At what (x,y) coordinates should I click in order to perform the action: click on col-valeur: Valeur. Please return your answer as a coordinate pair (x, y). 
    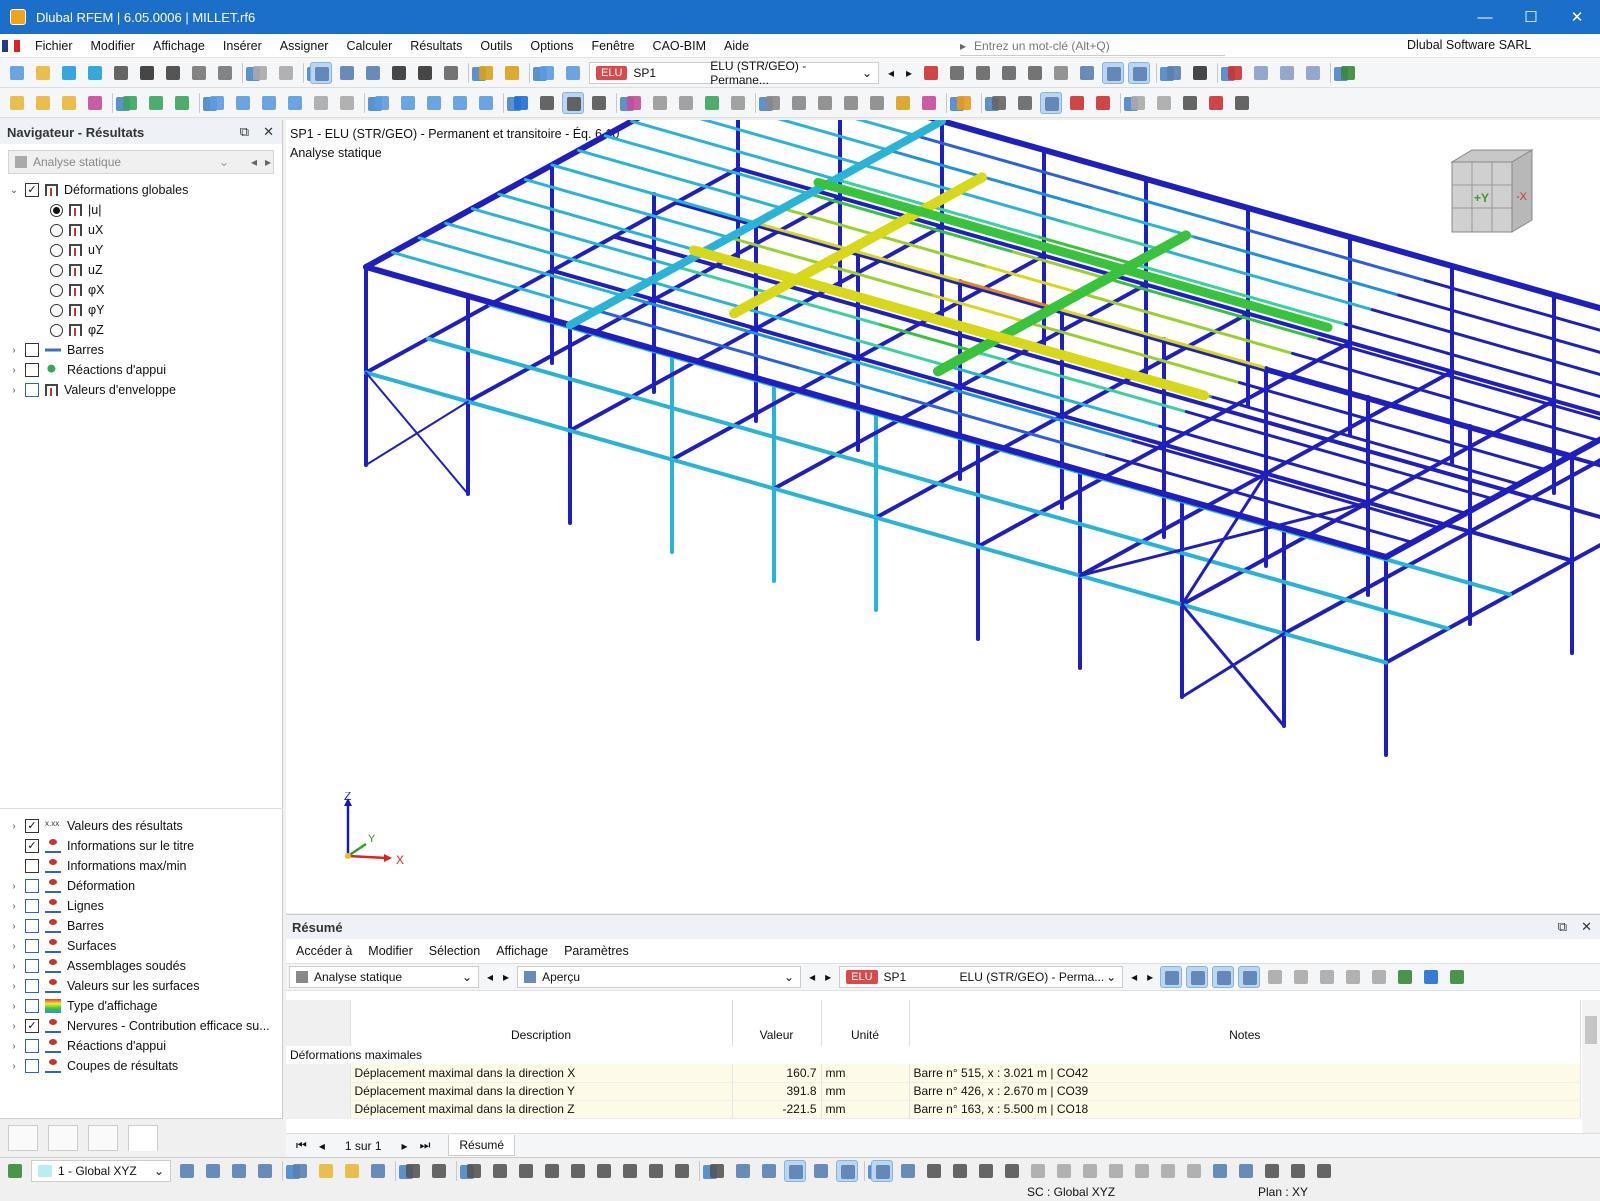
    Looking at the image, I should click on (777, 1023).